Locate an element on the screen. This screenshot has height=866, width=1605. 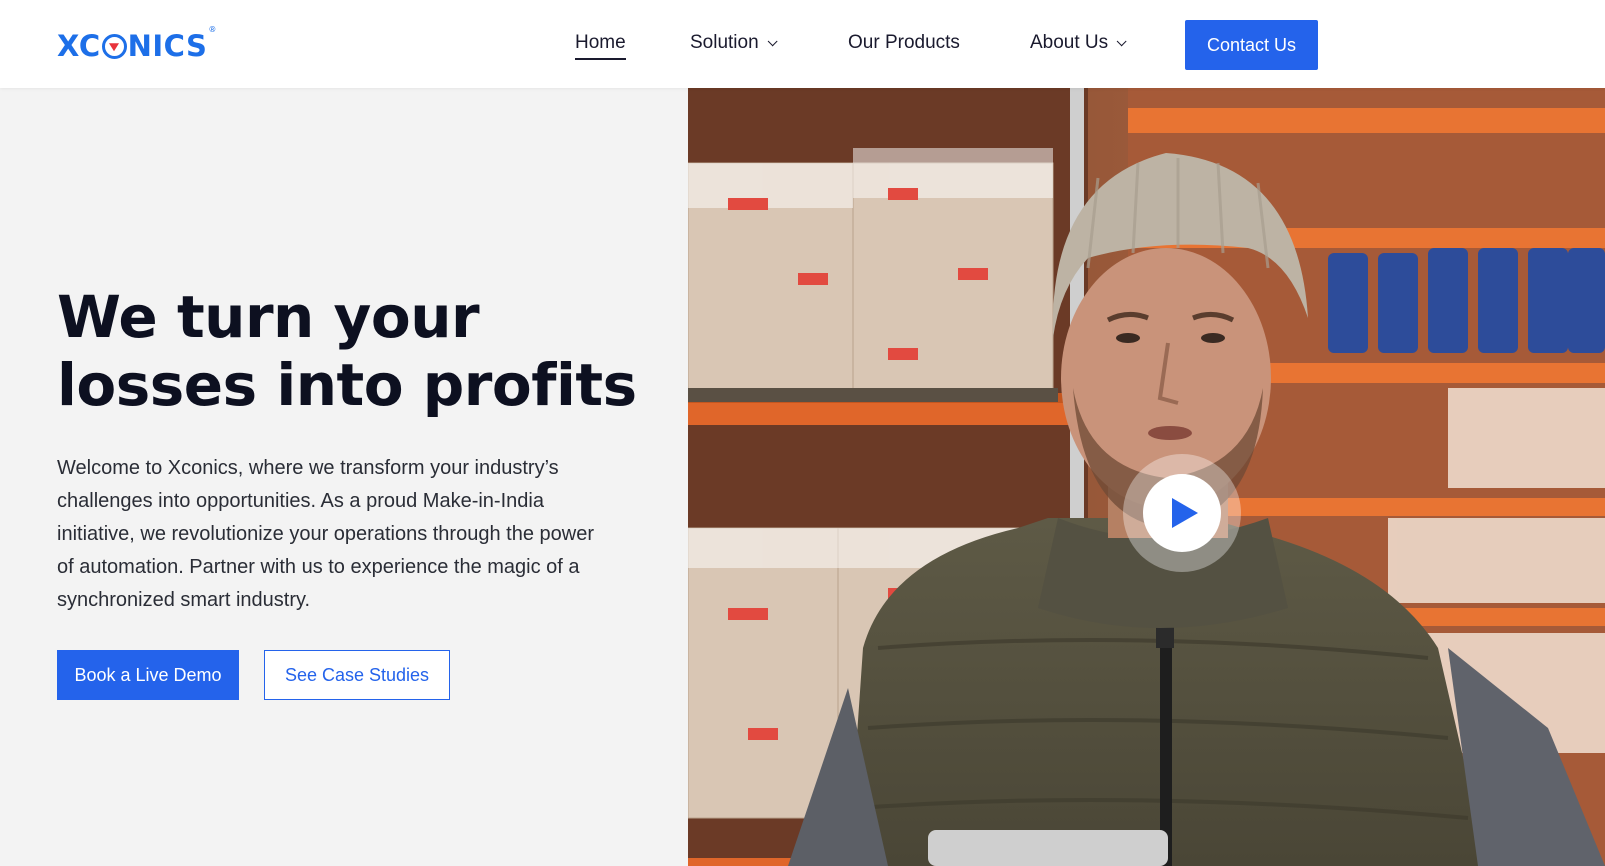
book-live-demo-button: Book a Live Demo is located at coordinates (148, 675).